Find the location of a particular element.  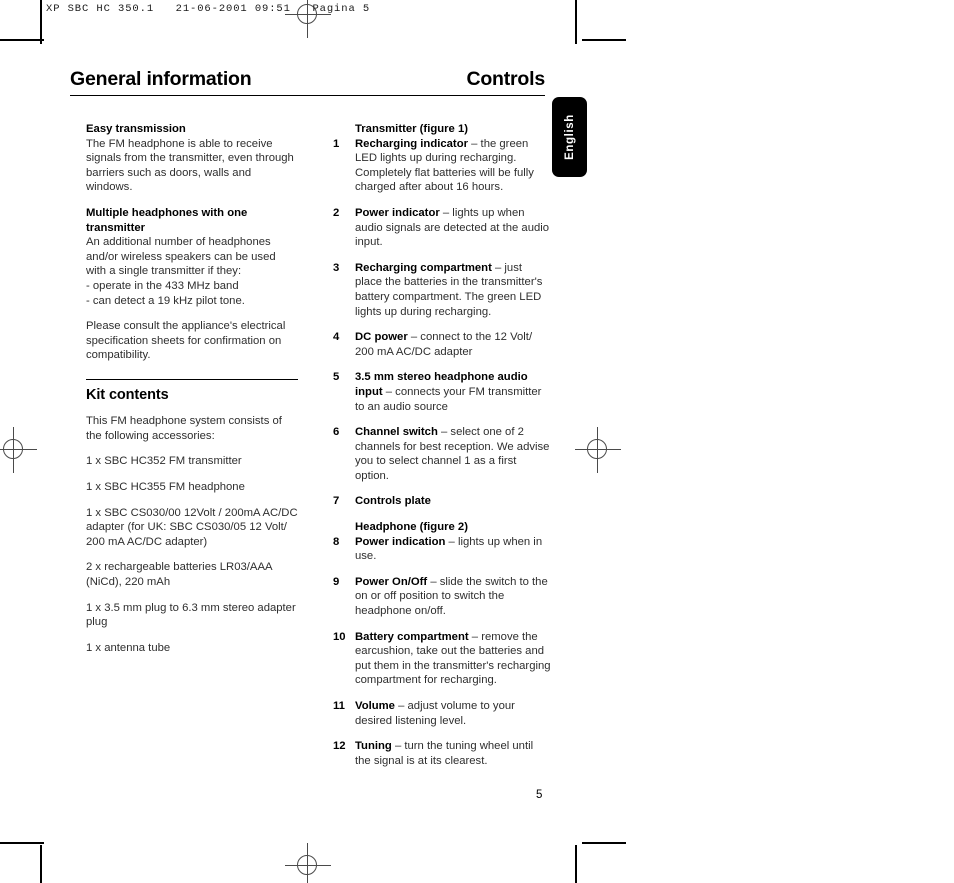

page-title-right: Controls is located at coordinates (505, 79).